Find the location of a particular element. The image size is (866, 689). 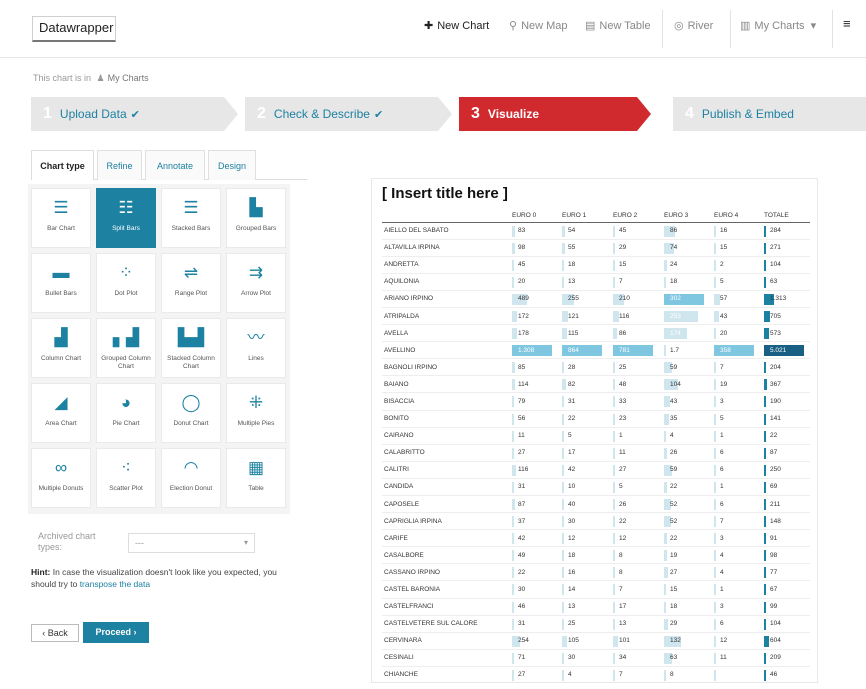

proceed-button: Proceed › is located at coordinates (116, 632).